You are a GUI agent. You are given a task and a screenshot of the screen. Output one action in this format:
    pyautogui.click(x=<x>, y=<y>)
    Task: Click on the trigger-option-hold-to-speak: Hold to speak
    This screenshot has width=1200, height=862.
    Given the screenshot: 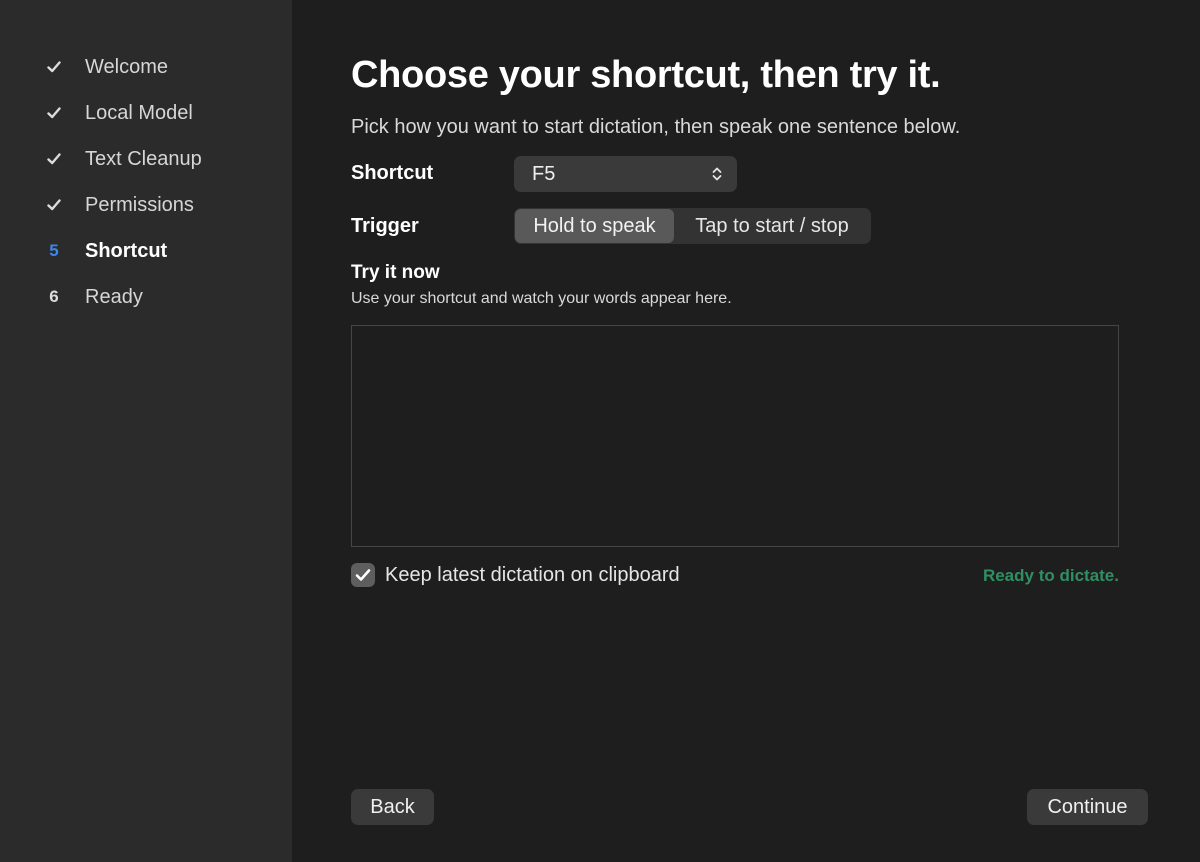 What is the action you would take?
    pyautogui.click(x=594, y=226)
    